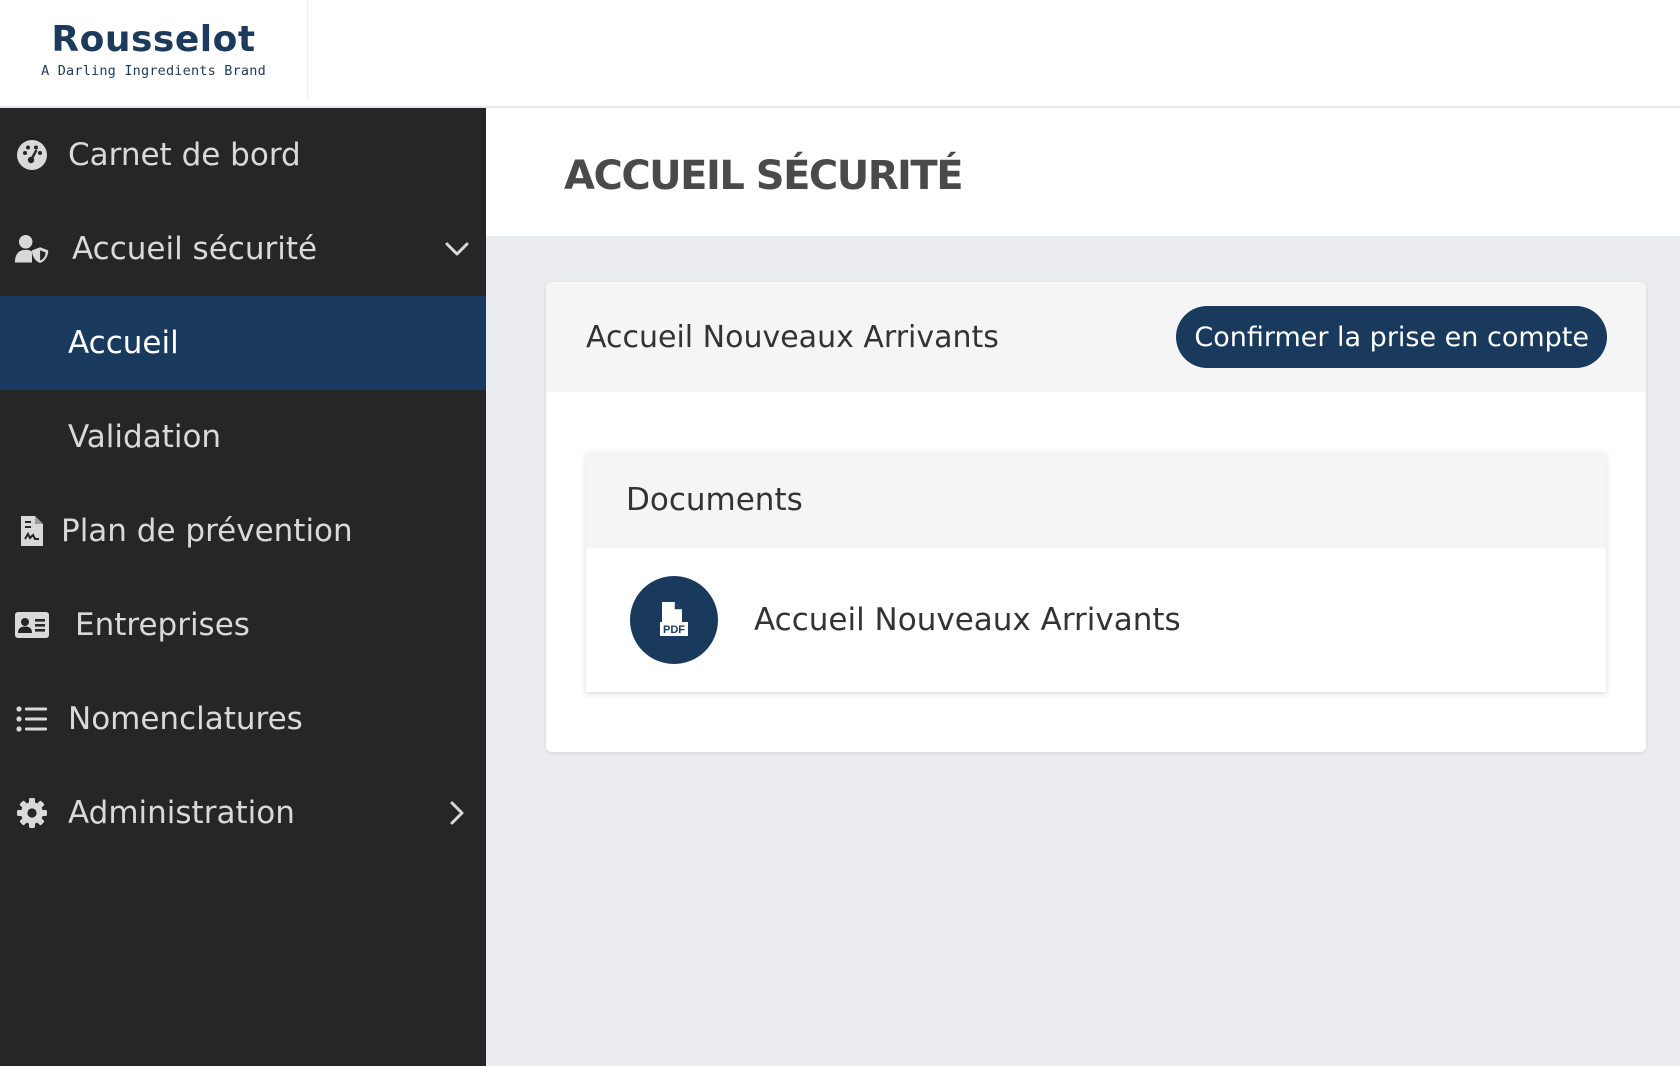 This screenshot has height=1066, width=1680. I want to click on sidebar-item-entreprises: Entreprises, so click(243, 625).